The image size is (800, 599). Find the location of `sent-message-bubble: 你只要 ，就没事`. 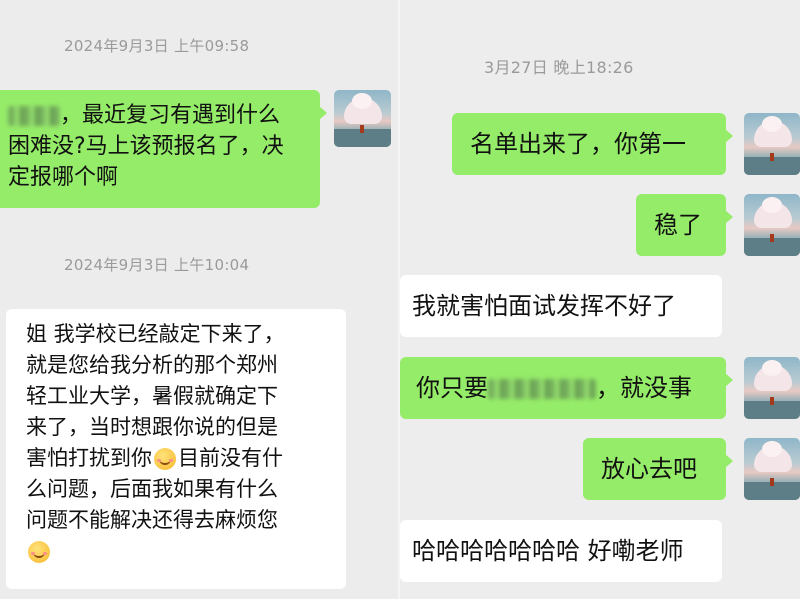

sent-message-bubble: 你只要 ，就没事 is located at coordinates (566, 388).